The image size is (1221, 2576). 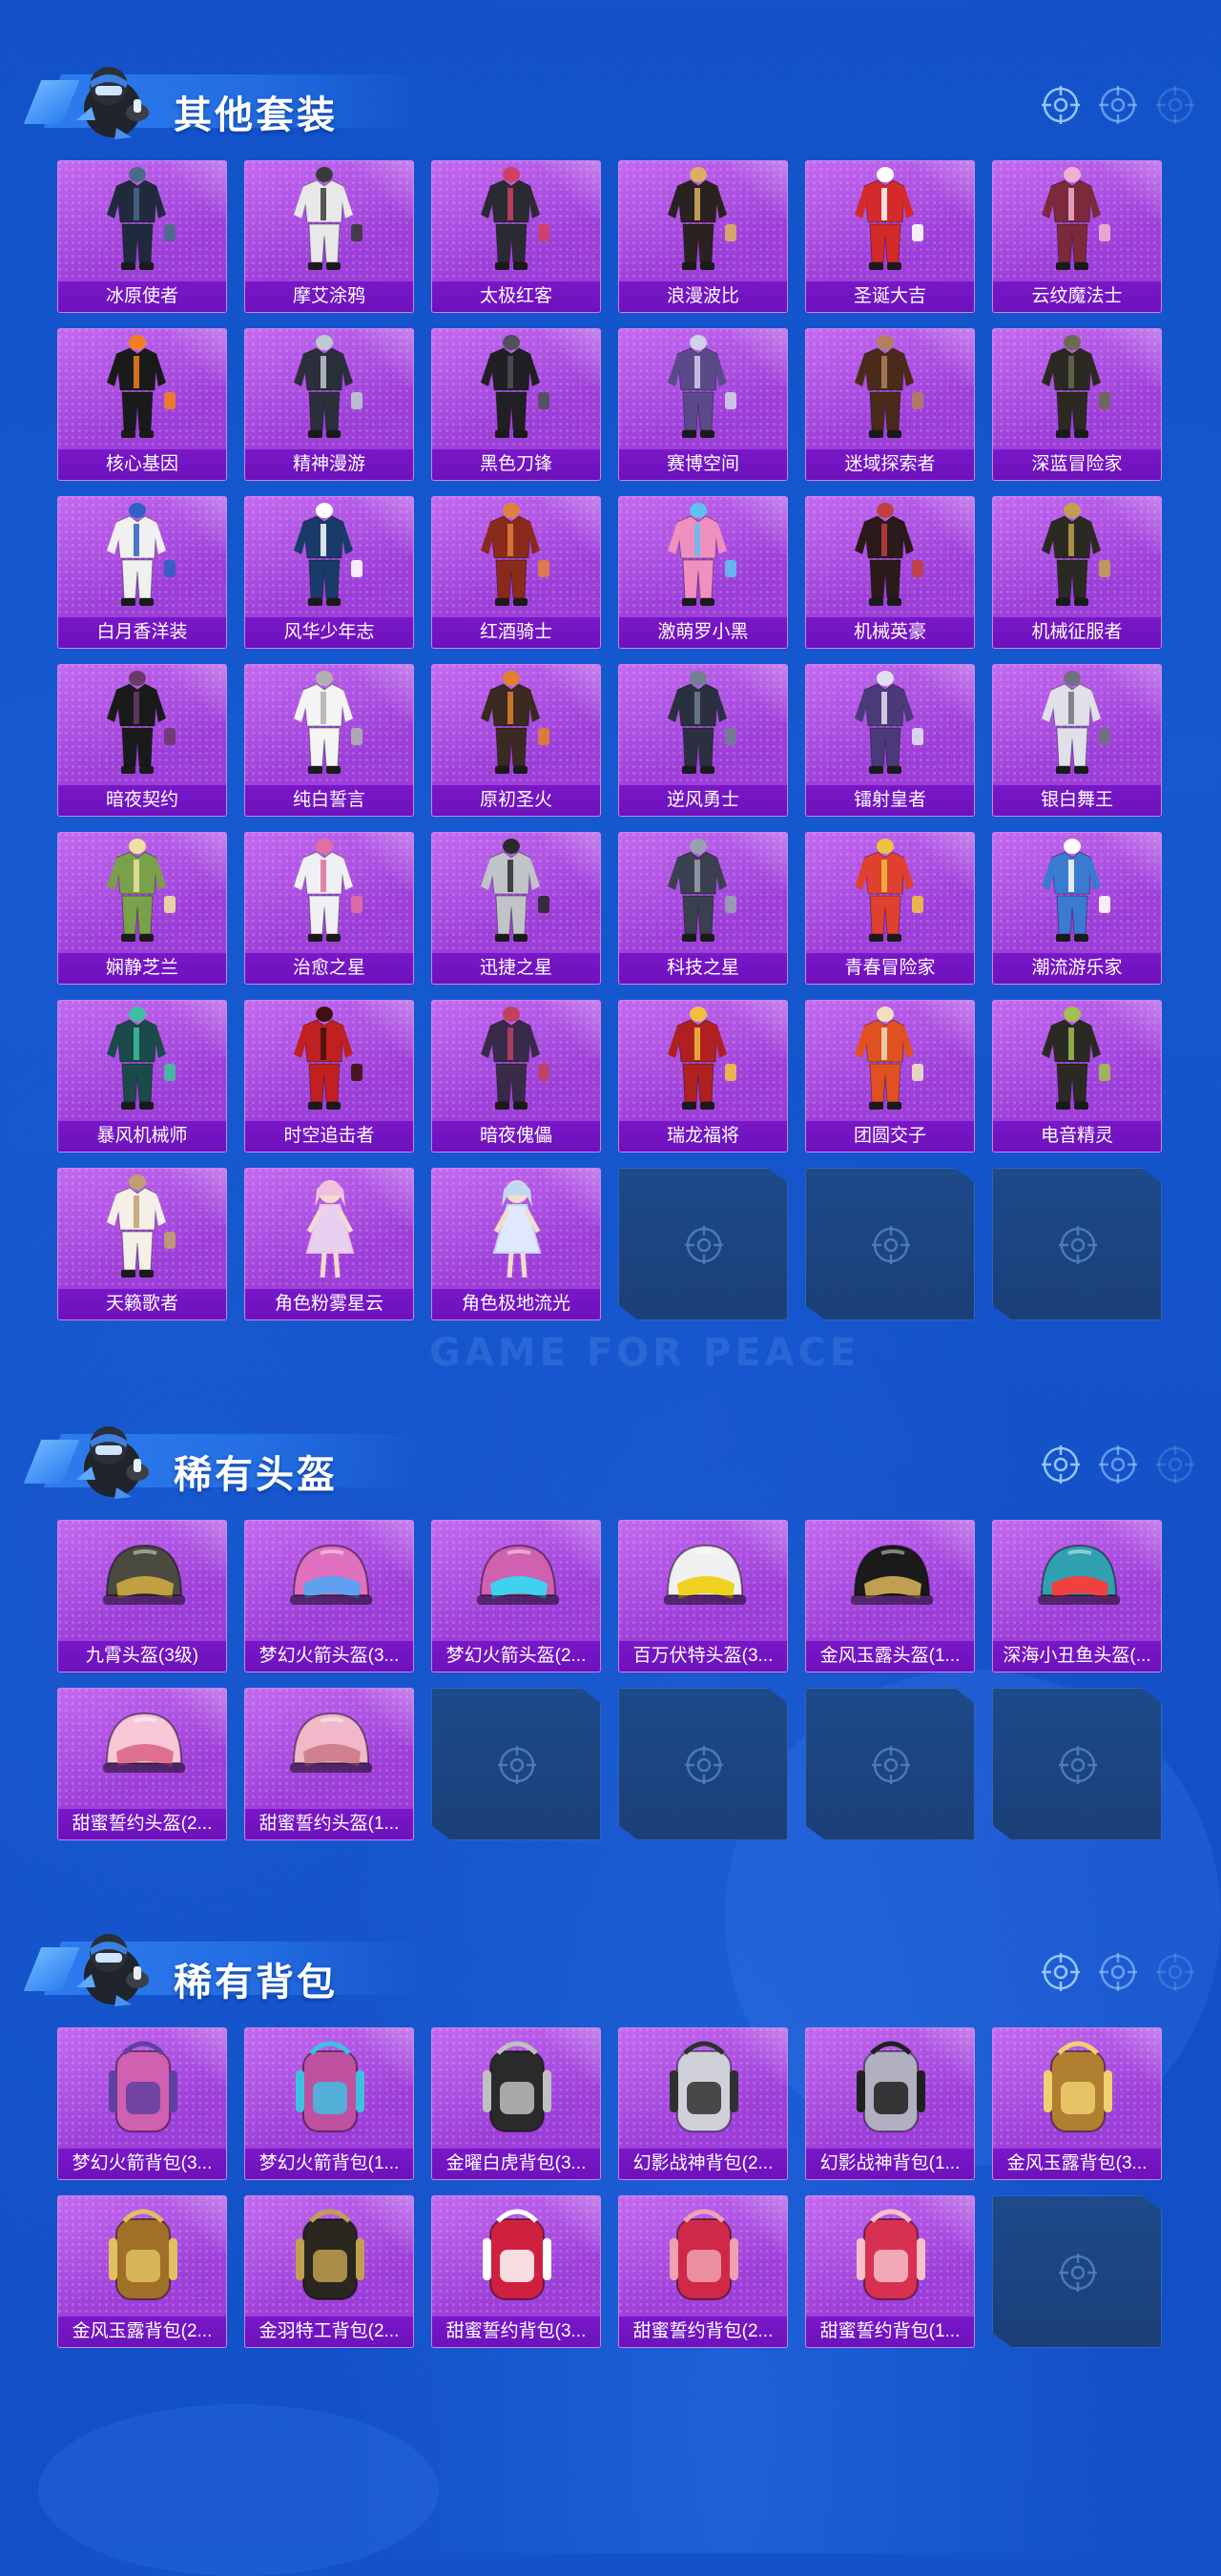 I want to click on section-title: 稀有背包, so click(x=256, y=1983).